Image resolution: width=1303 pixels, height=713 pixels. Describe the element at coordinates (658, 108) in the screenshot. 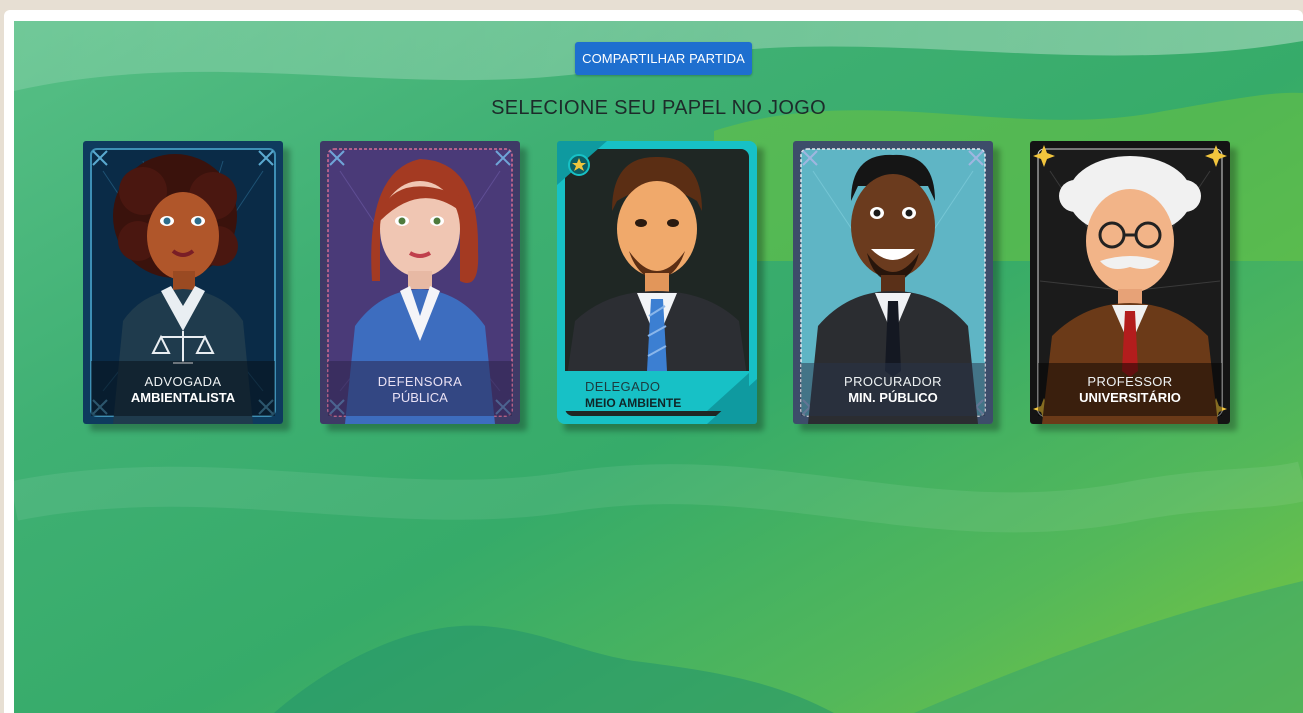

I see `page-title: SELECIONE SEU PAPEL NO JOGO` at that location.